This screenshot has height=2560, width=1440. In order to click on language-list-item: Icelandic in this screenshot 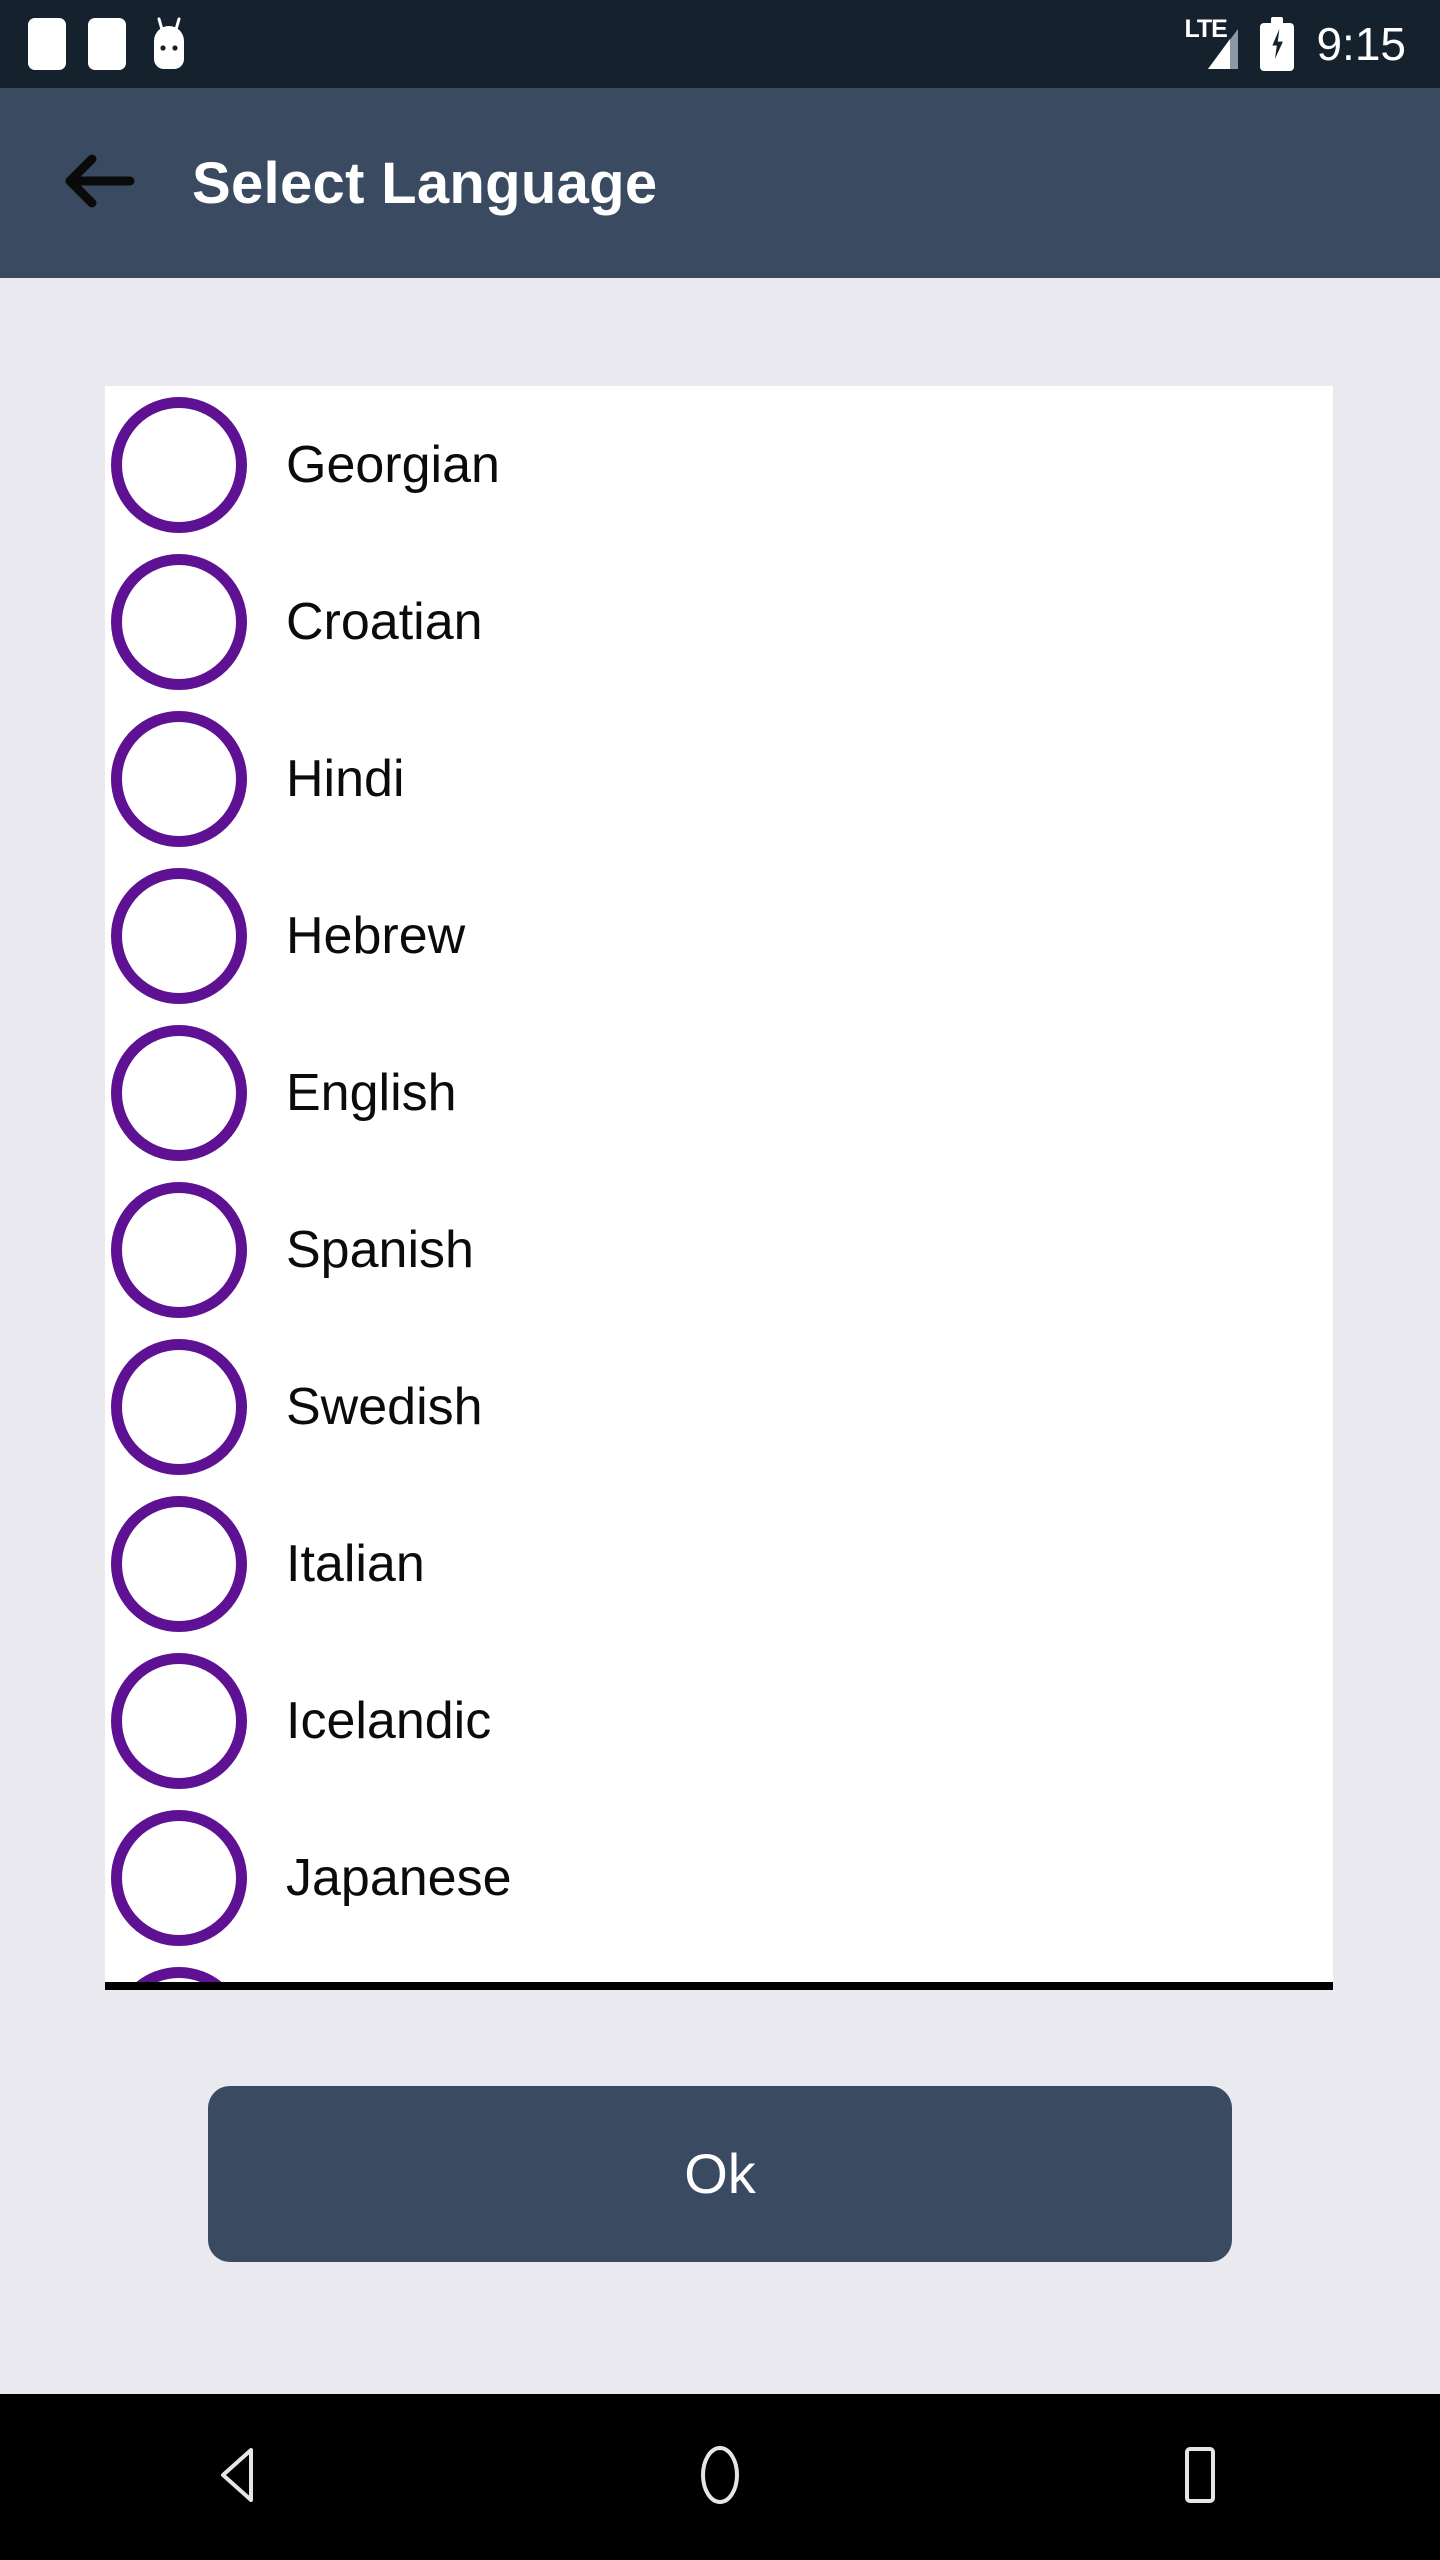, I will do `click(719, 1720)`.